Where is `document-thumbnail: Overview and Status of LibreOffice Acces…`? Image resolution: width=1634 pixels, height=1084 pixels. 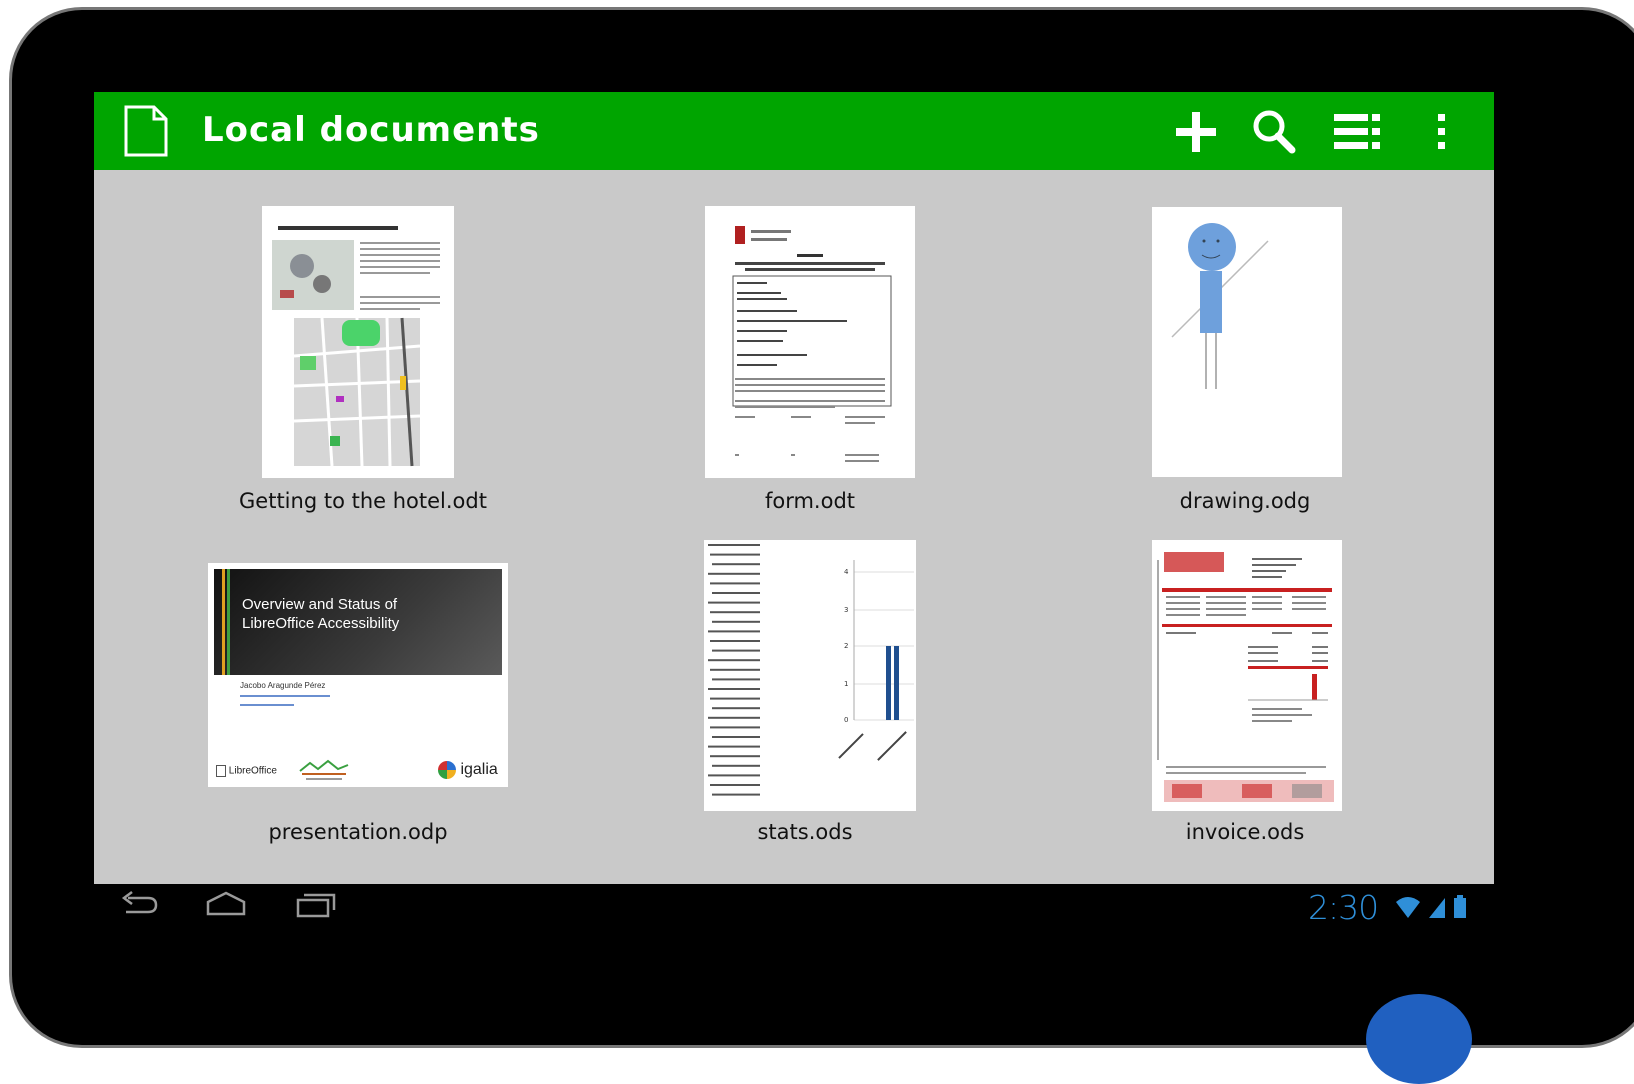 document-thumbnail: Overview and Status of LibreOffice Acces… is located at coordinates (358, 675).